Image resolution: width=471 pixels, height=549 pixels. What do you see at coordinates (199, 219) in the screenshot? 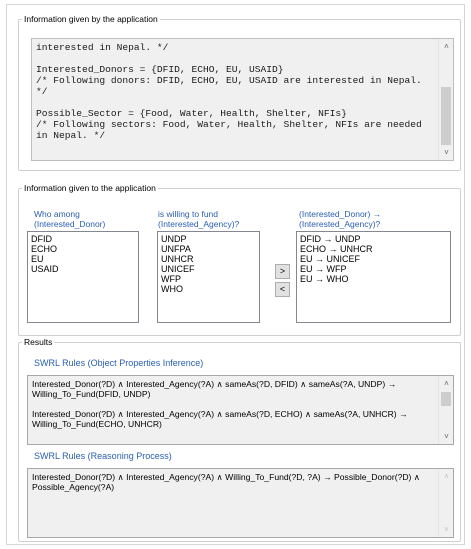
I see `agency-column-caption: is willing to fund (Interested_Agency)?` at bounding box center [199, 219].